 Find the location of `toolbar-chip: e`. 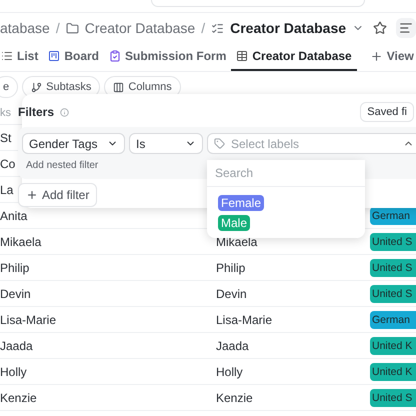

toolbar-chip: e is located at coordinates (9, 87).